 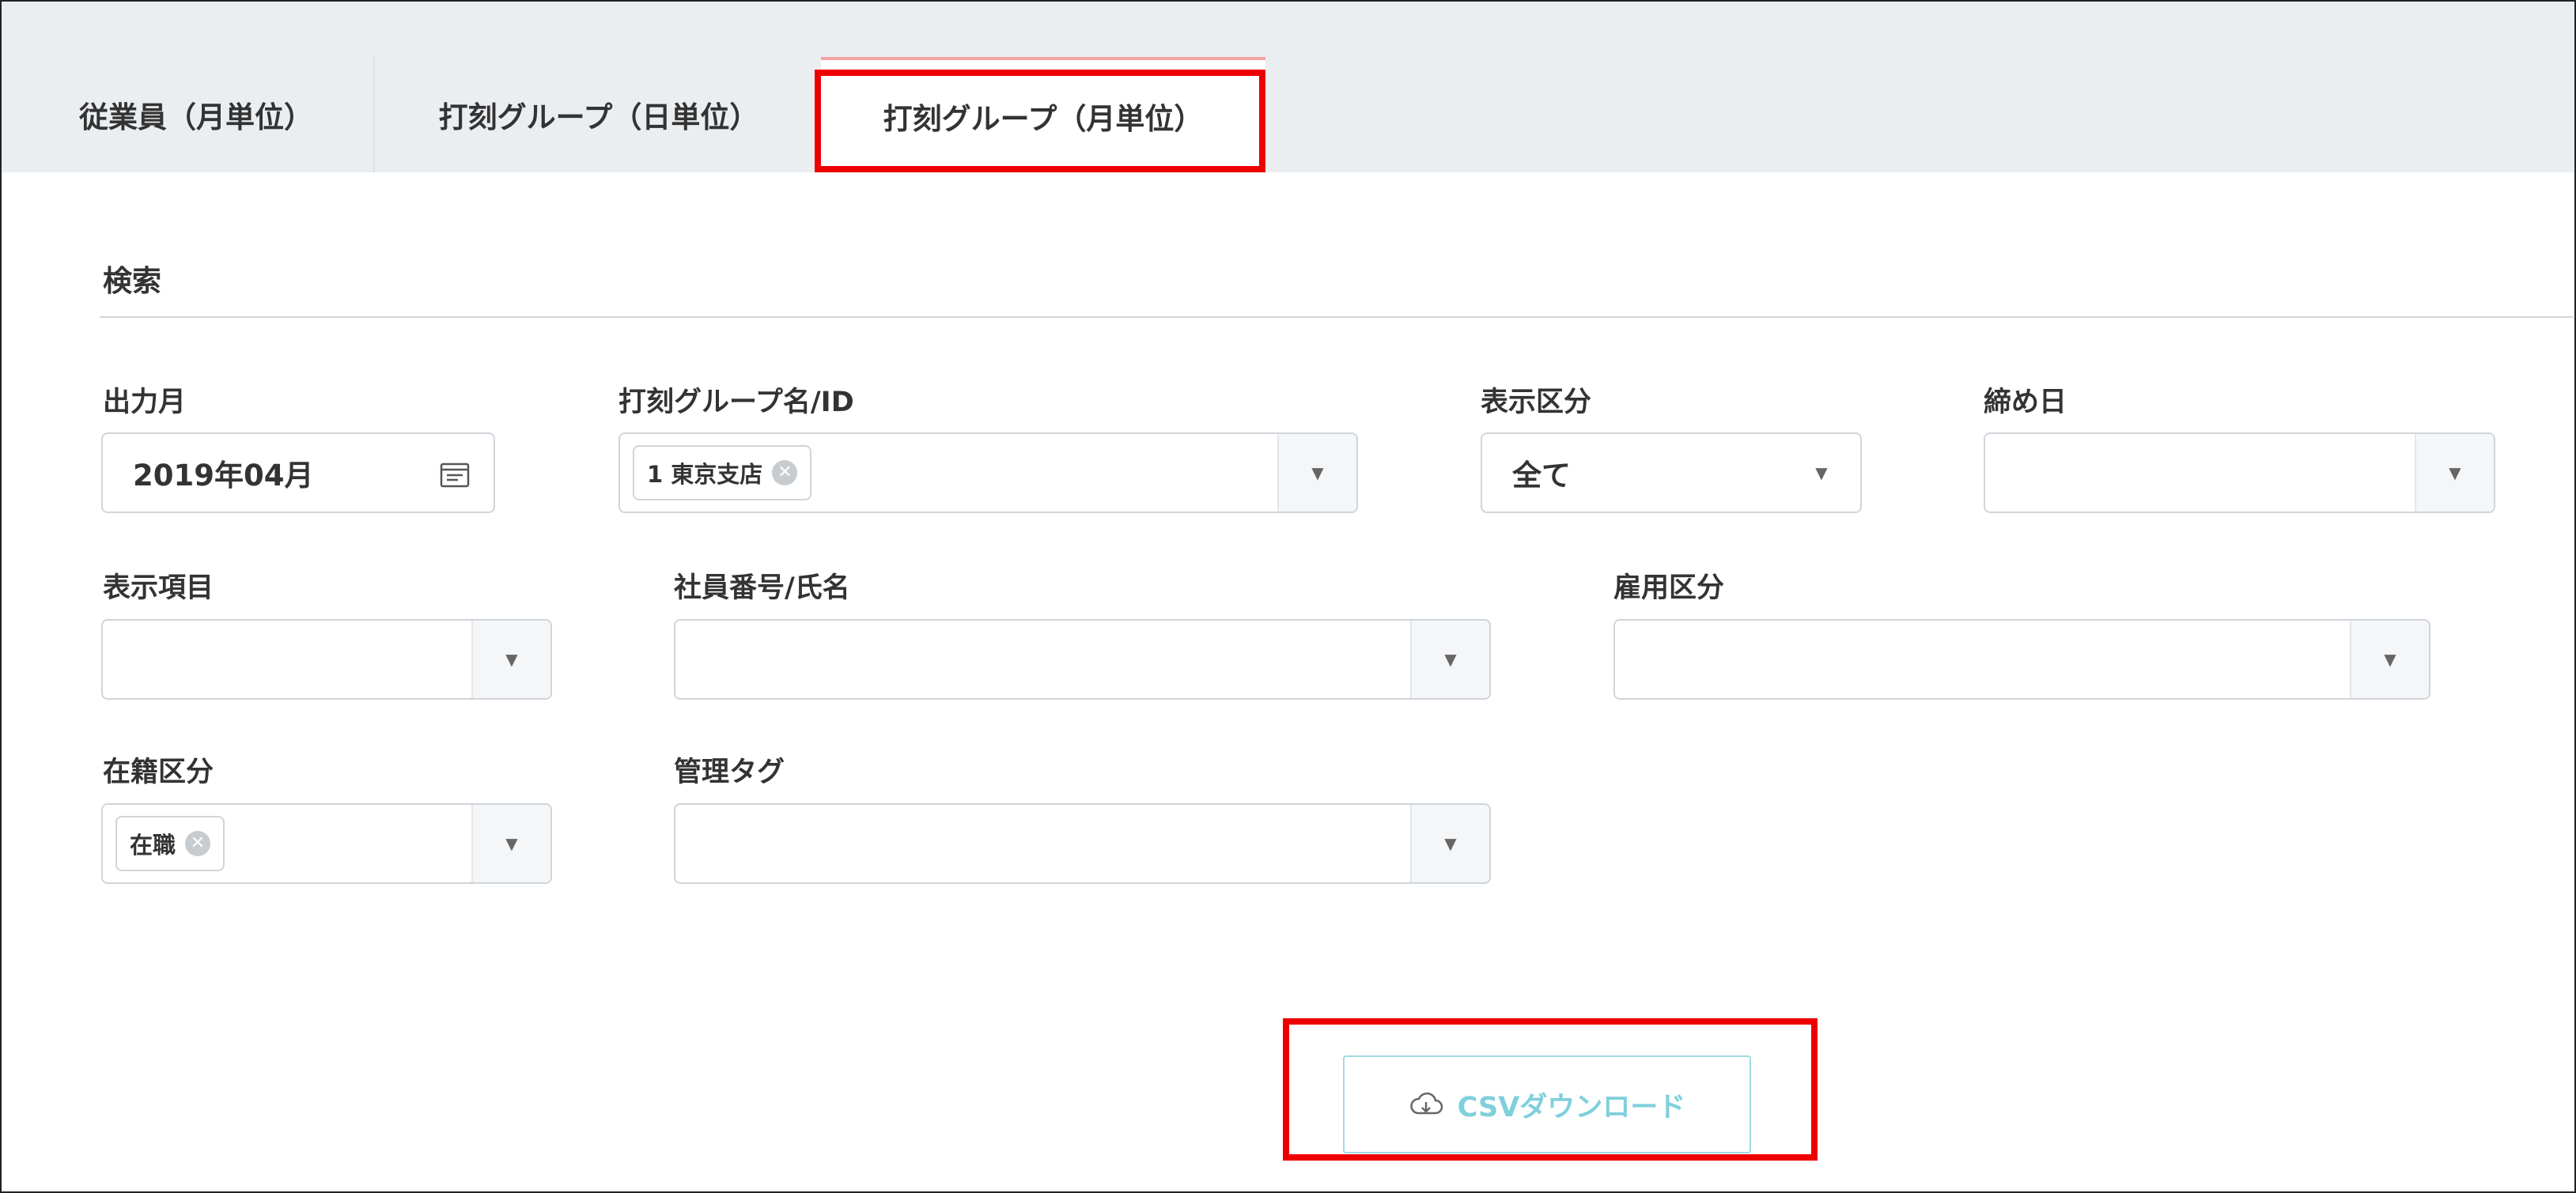 What do you see at coordinates (705, 474) in the screenshot?
I see `group-chip-label: 1 東京支店` at bounding box center [705, 474].